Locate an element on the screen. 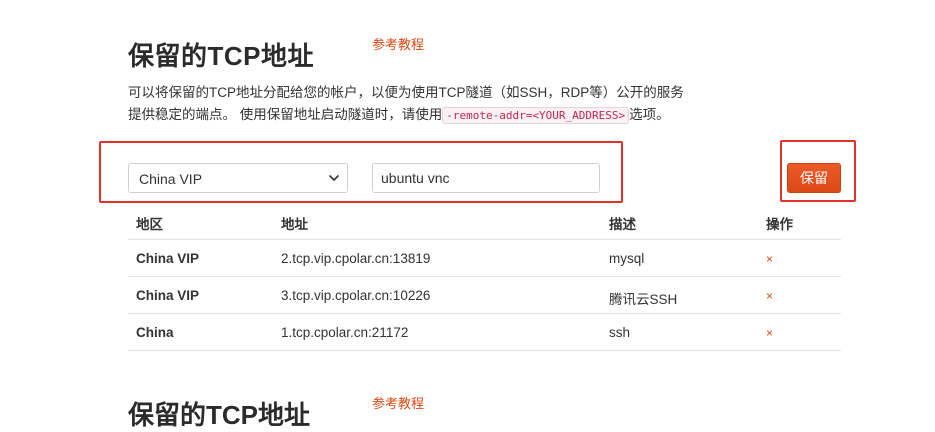 Image resolution: width=935 pixels, height=432 pixels. remote-addr-code: -remote-addr=<YOUR_ADDRESS> is located at coordinates (536, 115).